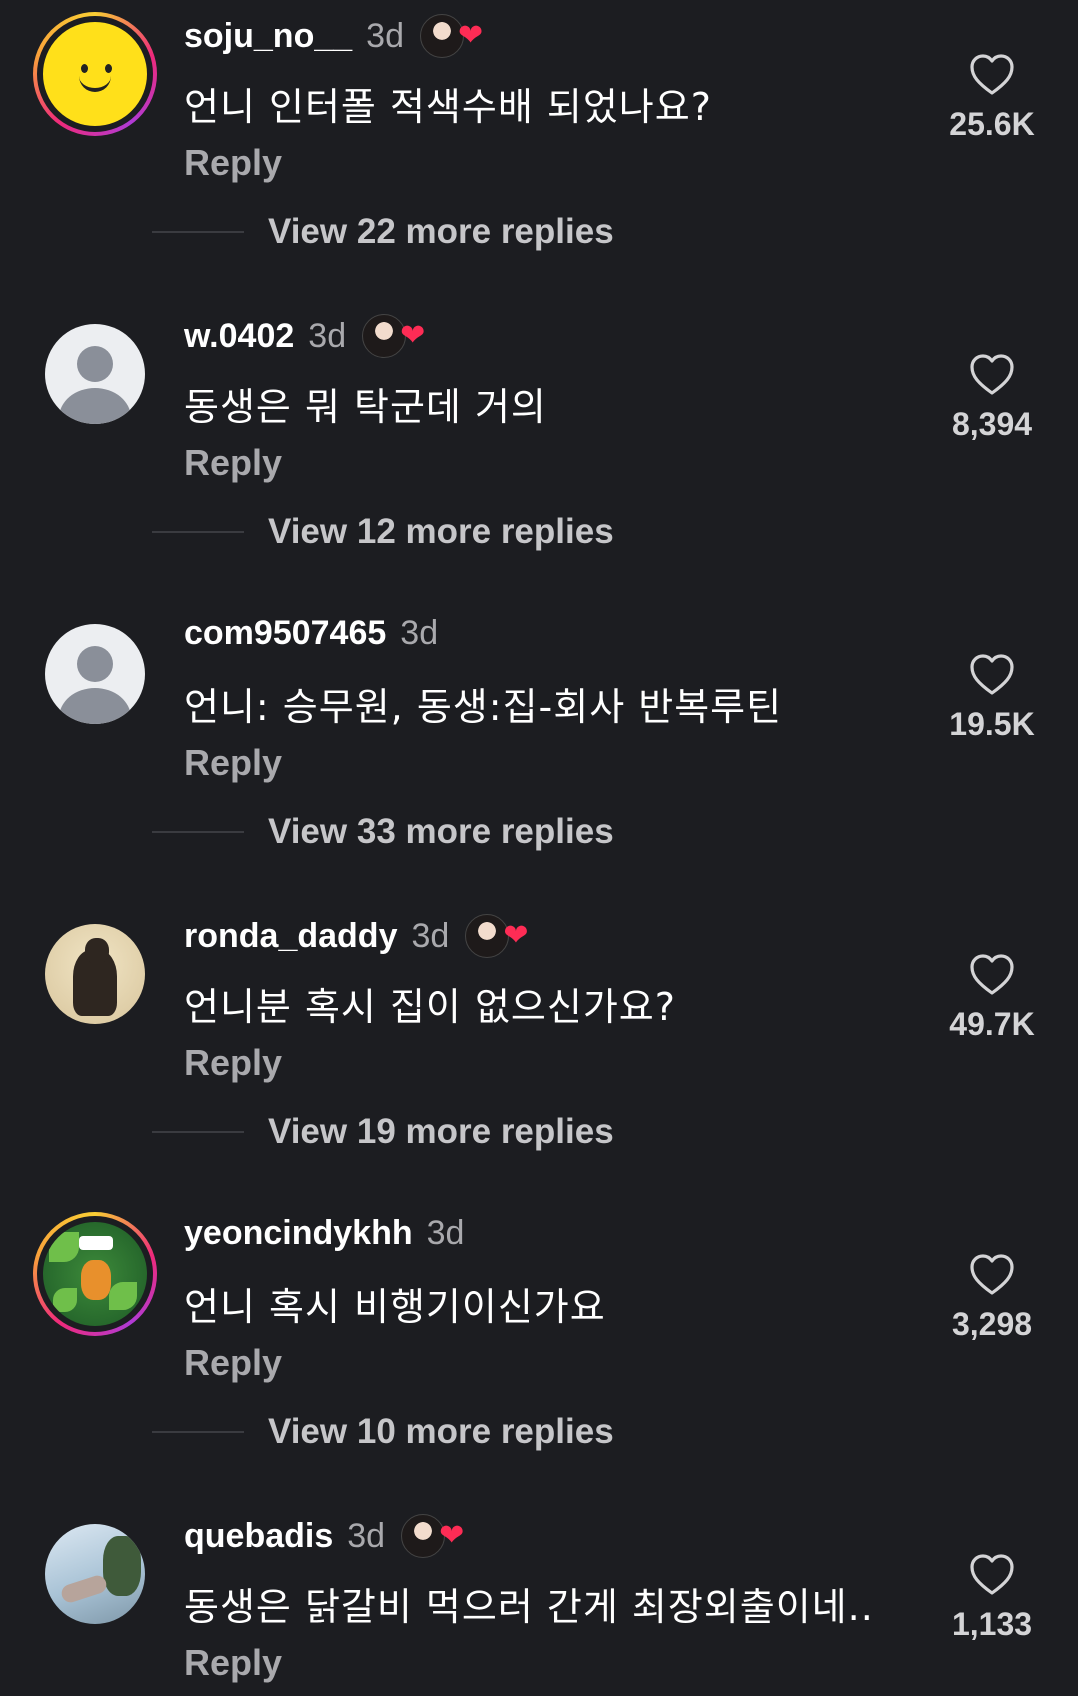  Describe the element at coordinates (441, 531) in the screenshot. I see `view-more-label: View 12 more replies` at that location.